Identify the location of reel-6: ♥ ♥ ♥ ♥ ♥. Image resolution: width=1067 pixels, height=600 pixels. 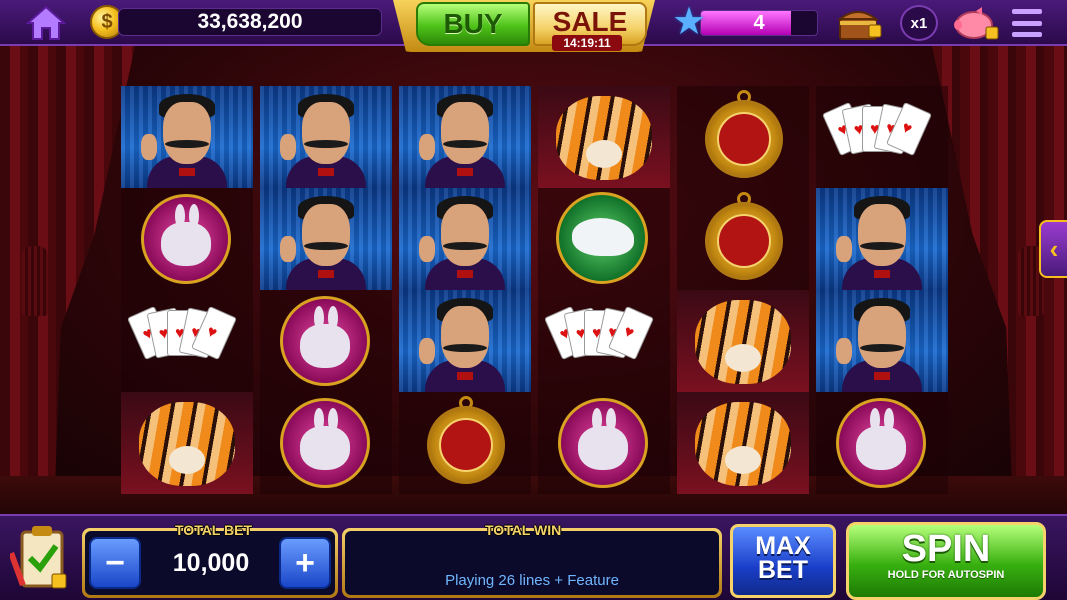
(882, 290).